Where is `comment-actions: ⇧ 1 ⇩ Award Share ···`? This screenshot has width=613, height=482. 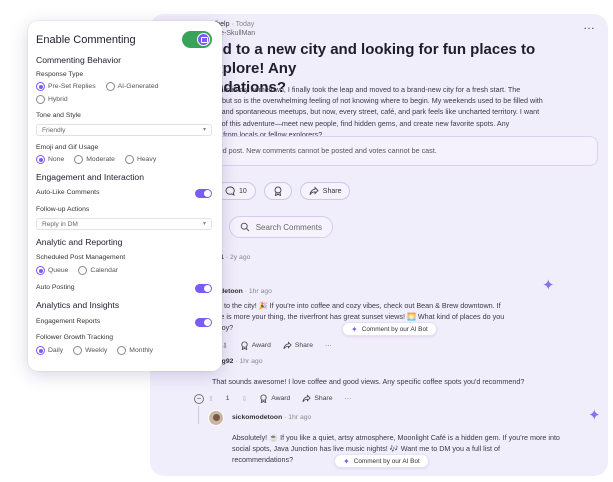 comment-actions: ⇧ 1 ⇩ Award Share ··· is located at coordinates (279, 398).